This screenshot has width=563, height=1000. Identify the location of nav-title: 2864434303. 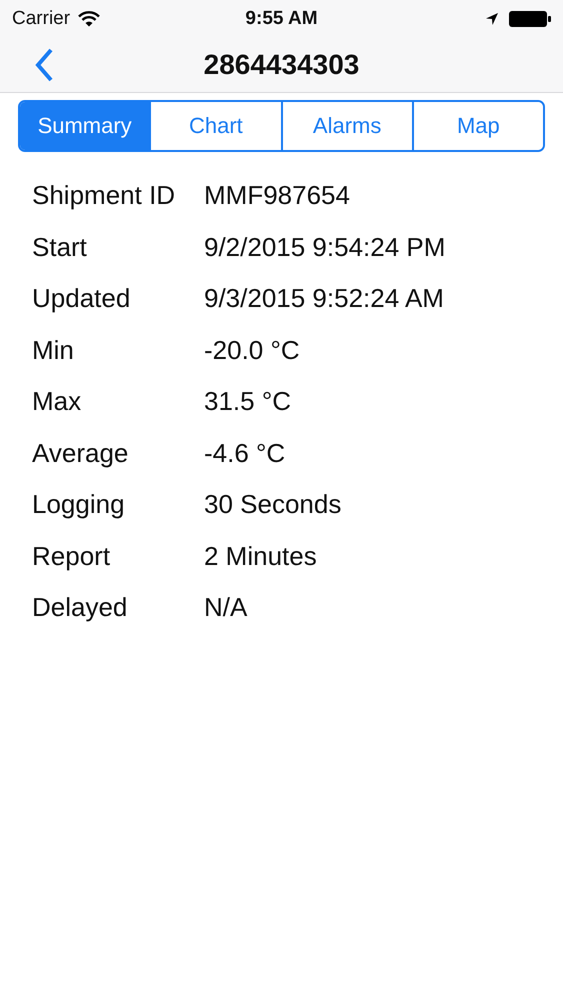
(282, 65).